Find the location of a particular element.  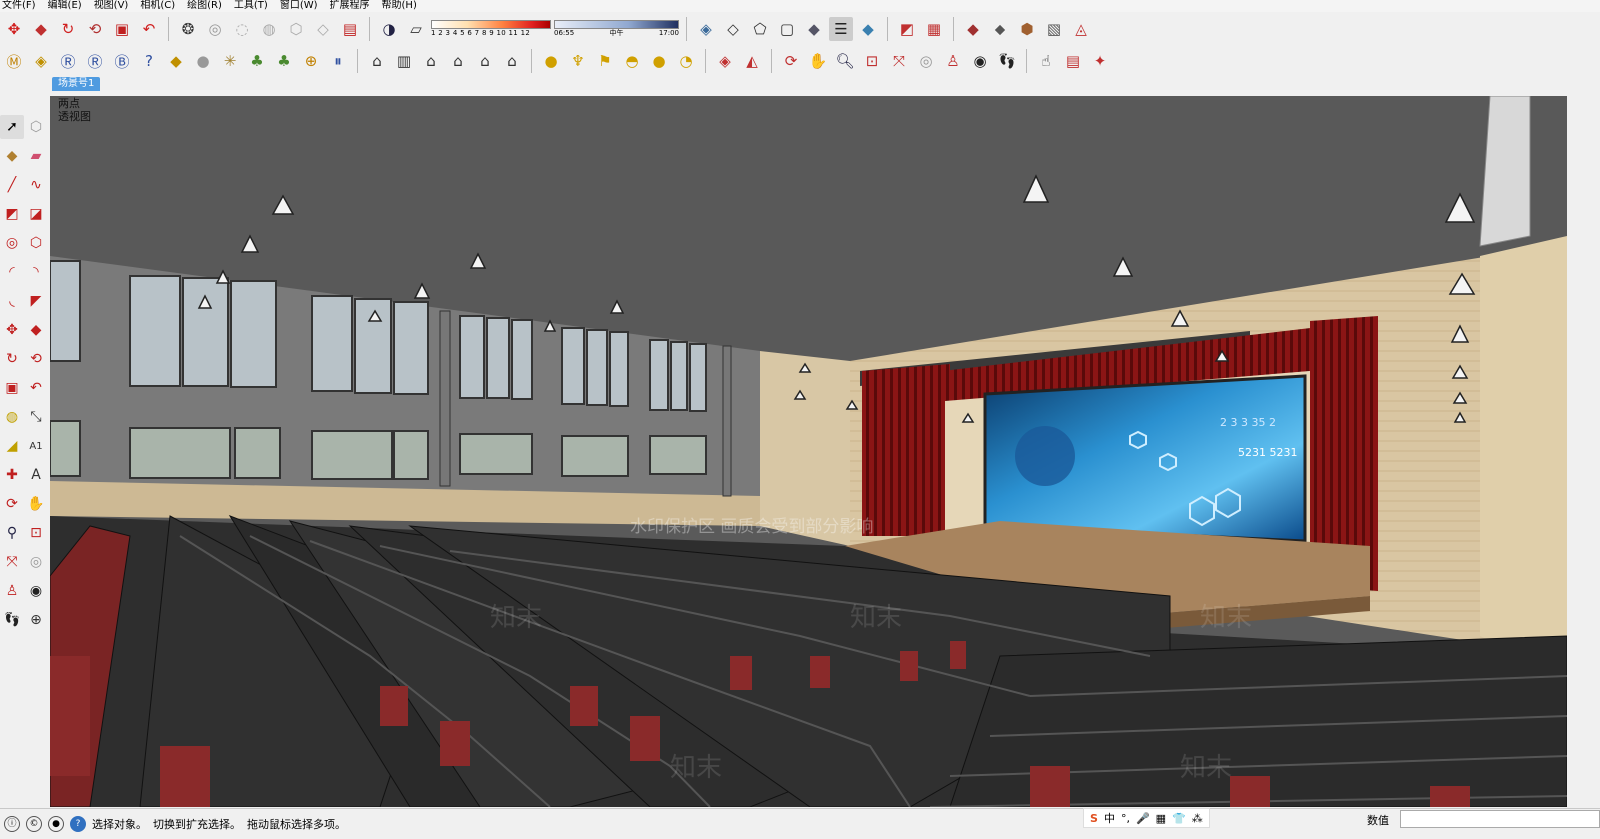

zoom-icon: 🔍︎ is located at coordinates (845, 61).